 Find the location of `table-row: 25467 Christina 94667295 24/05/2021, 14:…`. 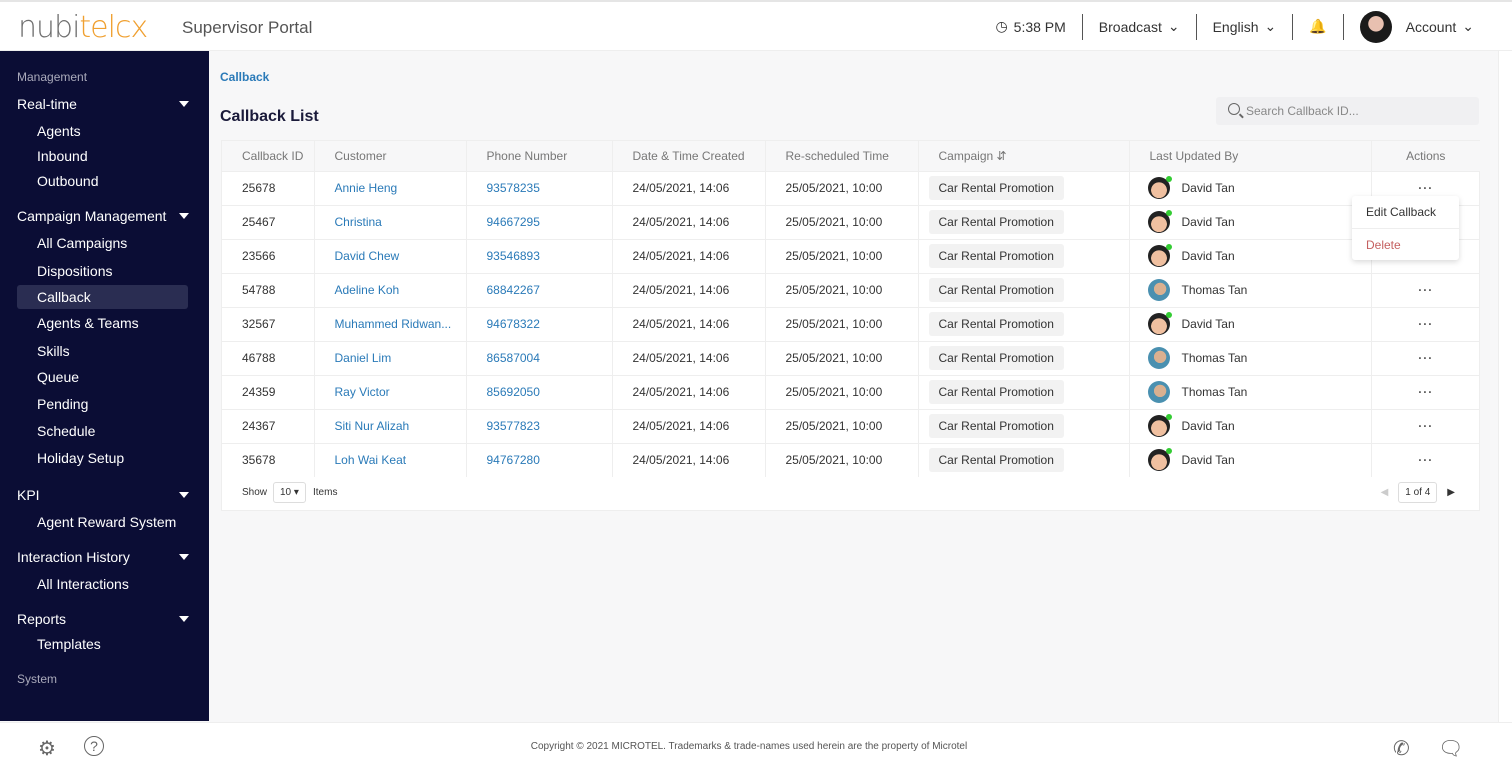

table-row: 25467 Christina 94667295 24/05/2021, 14:… is located at coordinates (851, 221).